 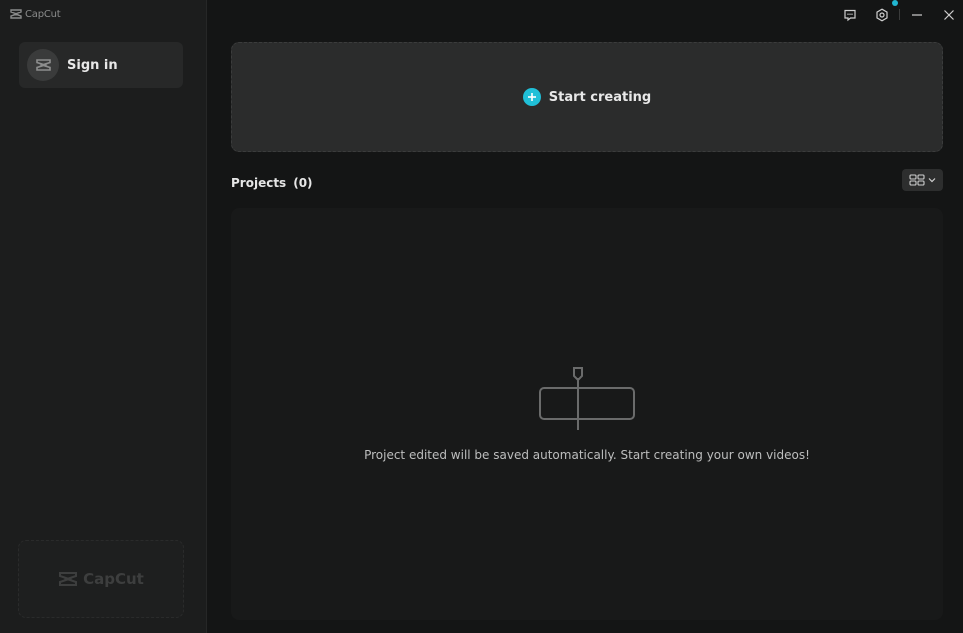 I want to click on sign-in-label: Sign in, so click(x=92, y=65).